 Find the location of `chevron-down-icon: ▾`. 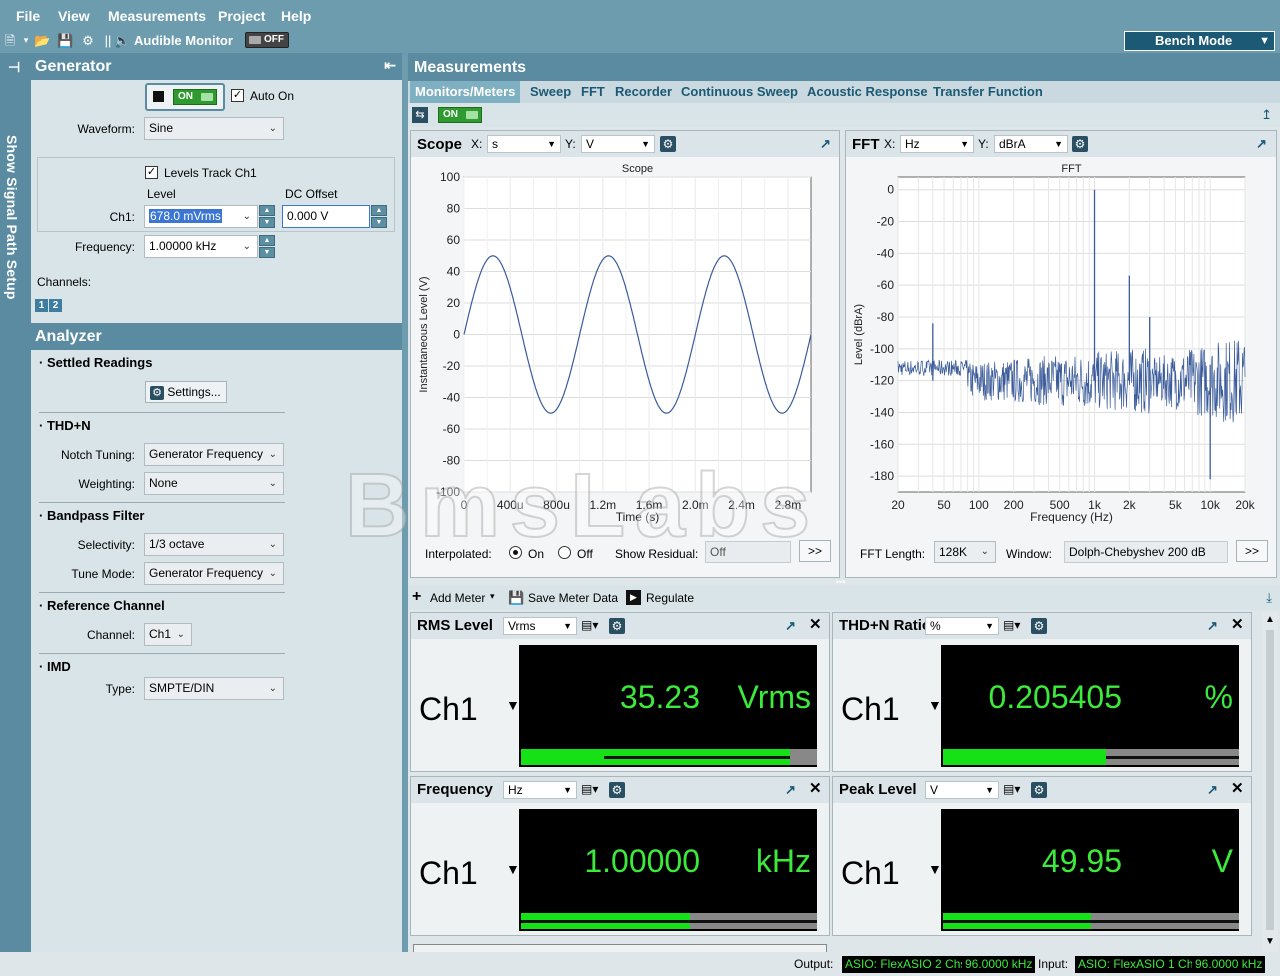

chevron-down-icon: ▾ is located at coordinates (492, 596).